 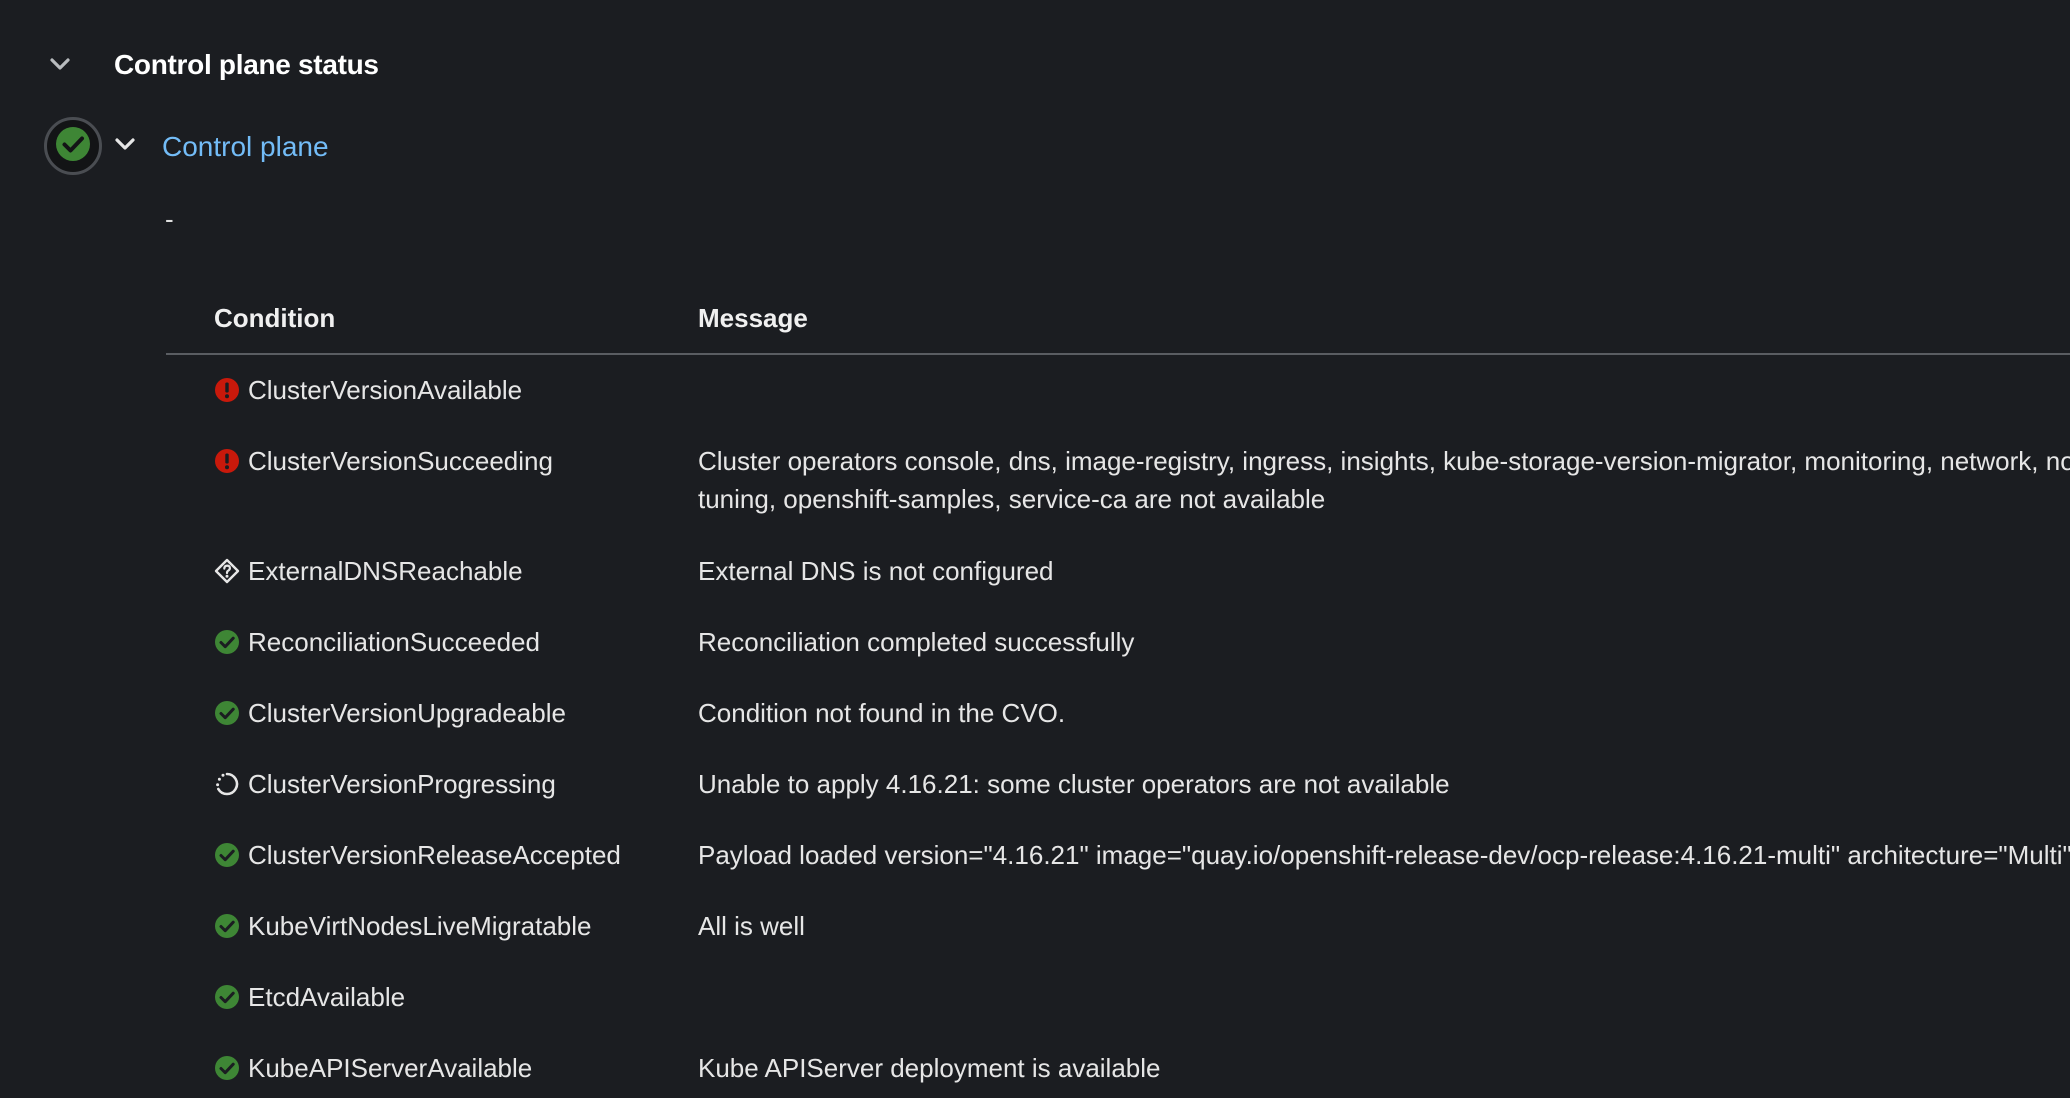 I want to click on condition-cell: ClusterVersionReleaseAccepted, so click(x=417, y=855).